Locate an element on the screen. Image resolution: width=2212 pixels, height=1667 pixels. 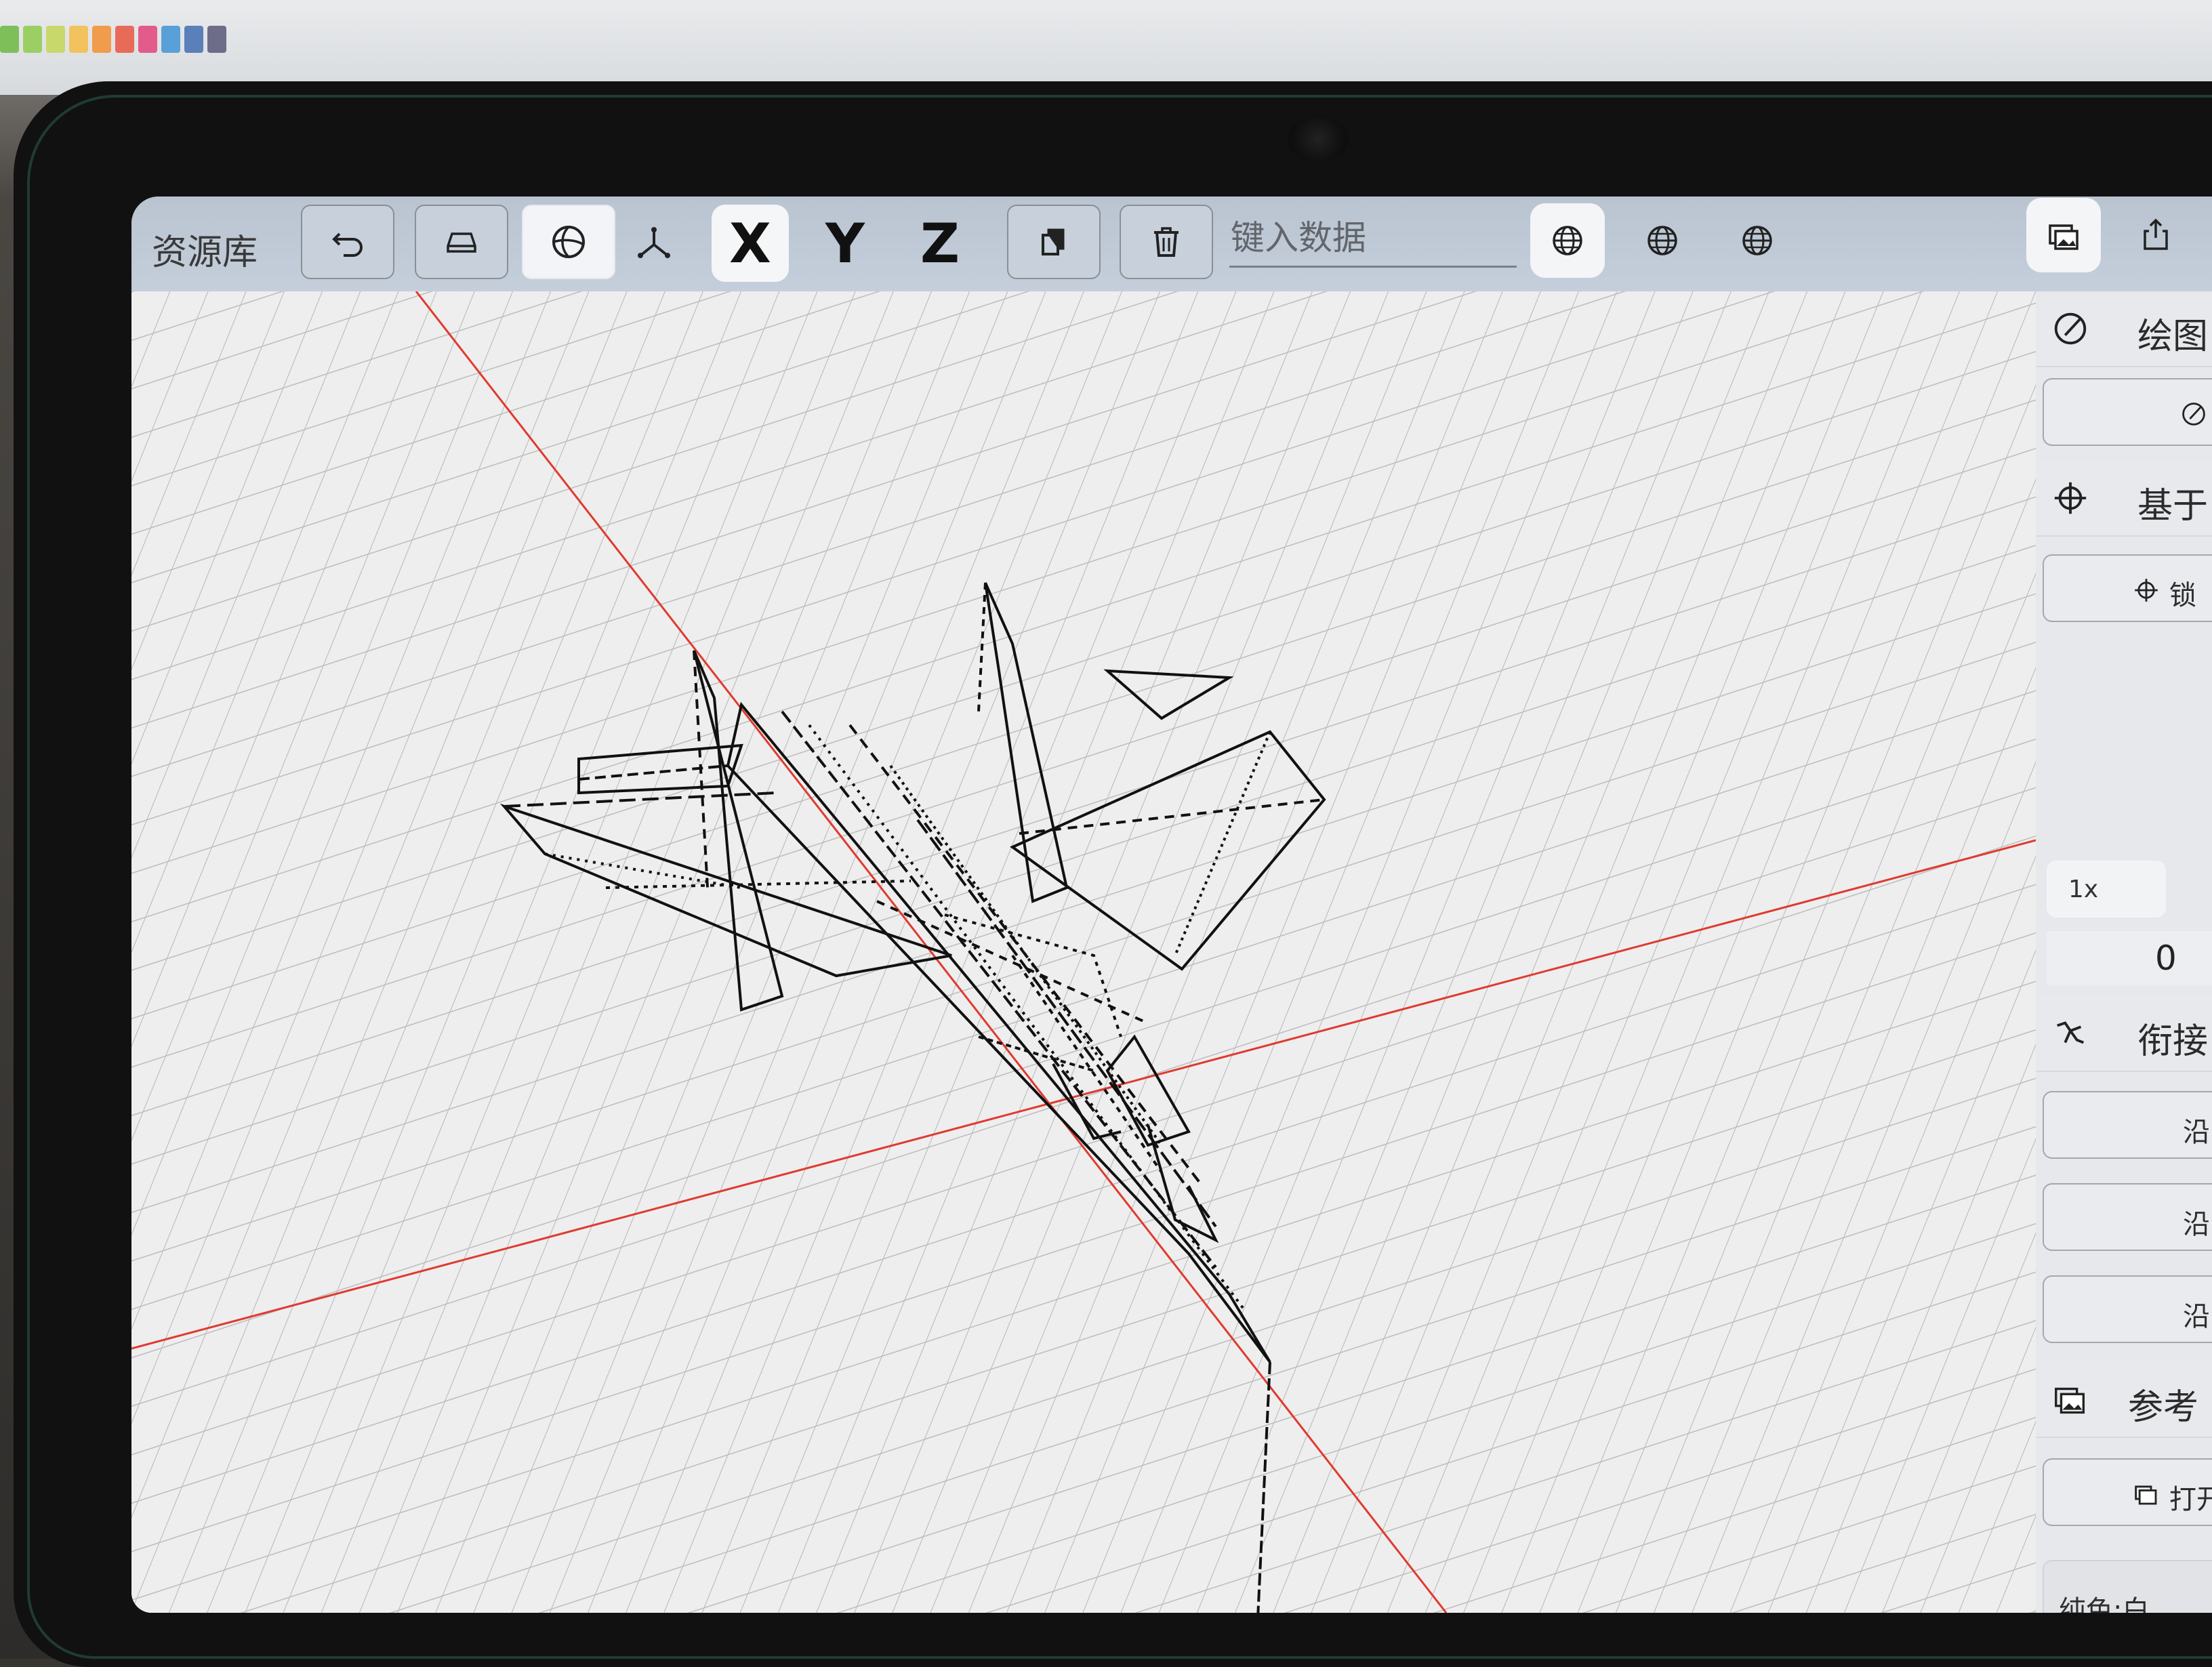
open-label: 打开 is located at coordinates (2190, 1499).